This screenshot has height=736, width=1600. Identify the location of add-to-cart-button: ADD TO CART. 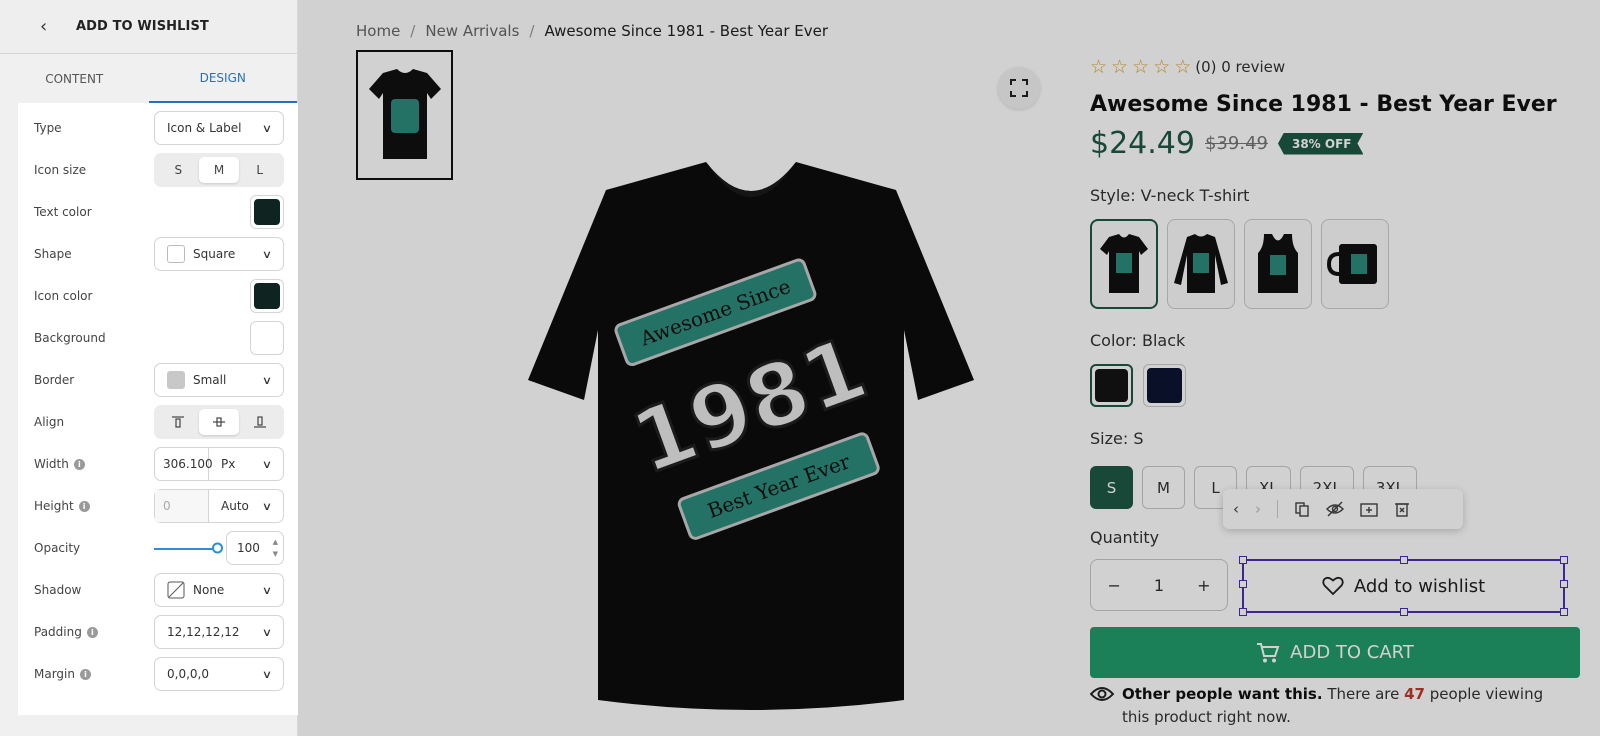
(1335, 652).